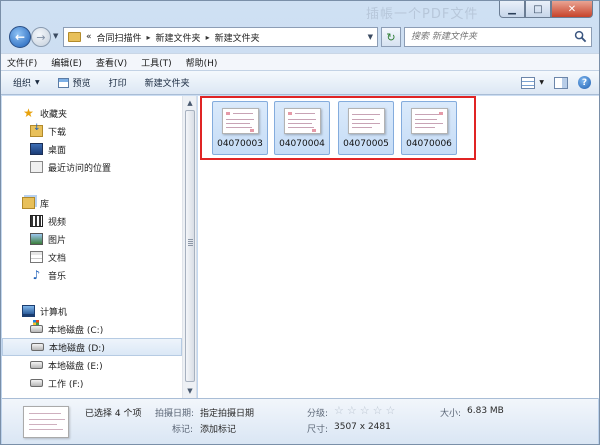 The width and height of the screenshot is (600, 445). Describe the element at coordinates (22, 84) in the screenshot. I see `organize-label: 组织` at that location.